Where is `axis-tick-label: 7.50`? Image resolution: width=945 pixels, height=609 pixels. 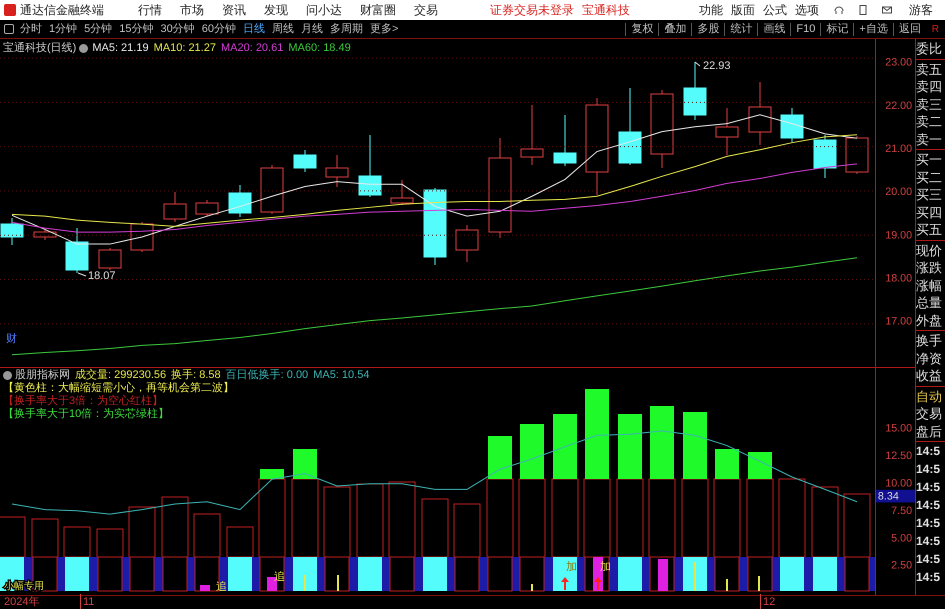 axis-tick-label: 7.50 is located at coordinates (901, 510).